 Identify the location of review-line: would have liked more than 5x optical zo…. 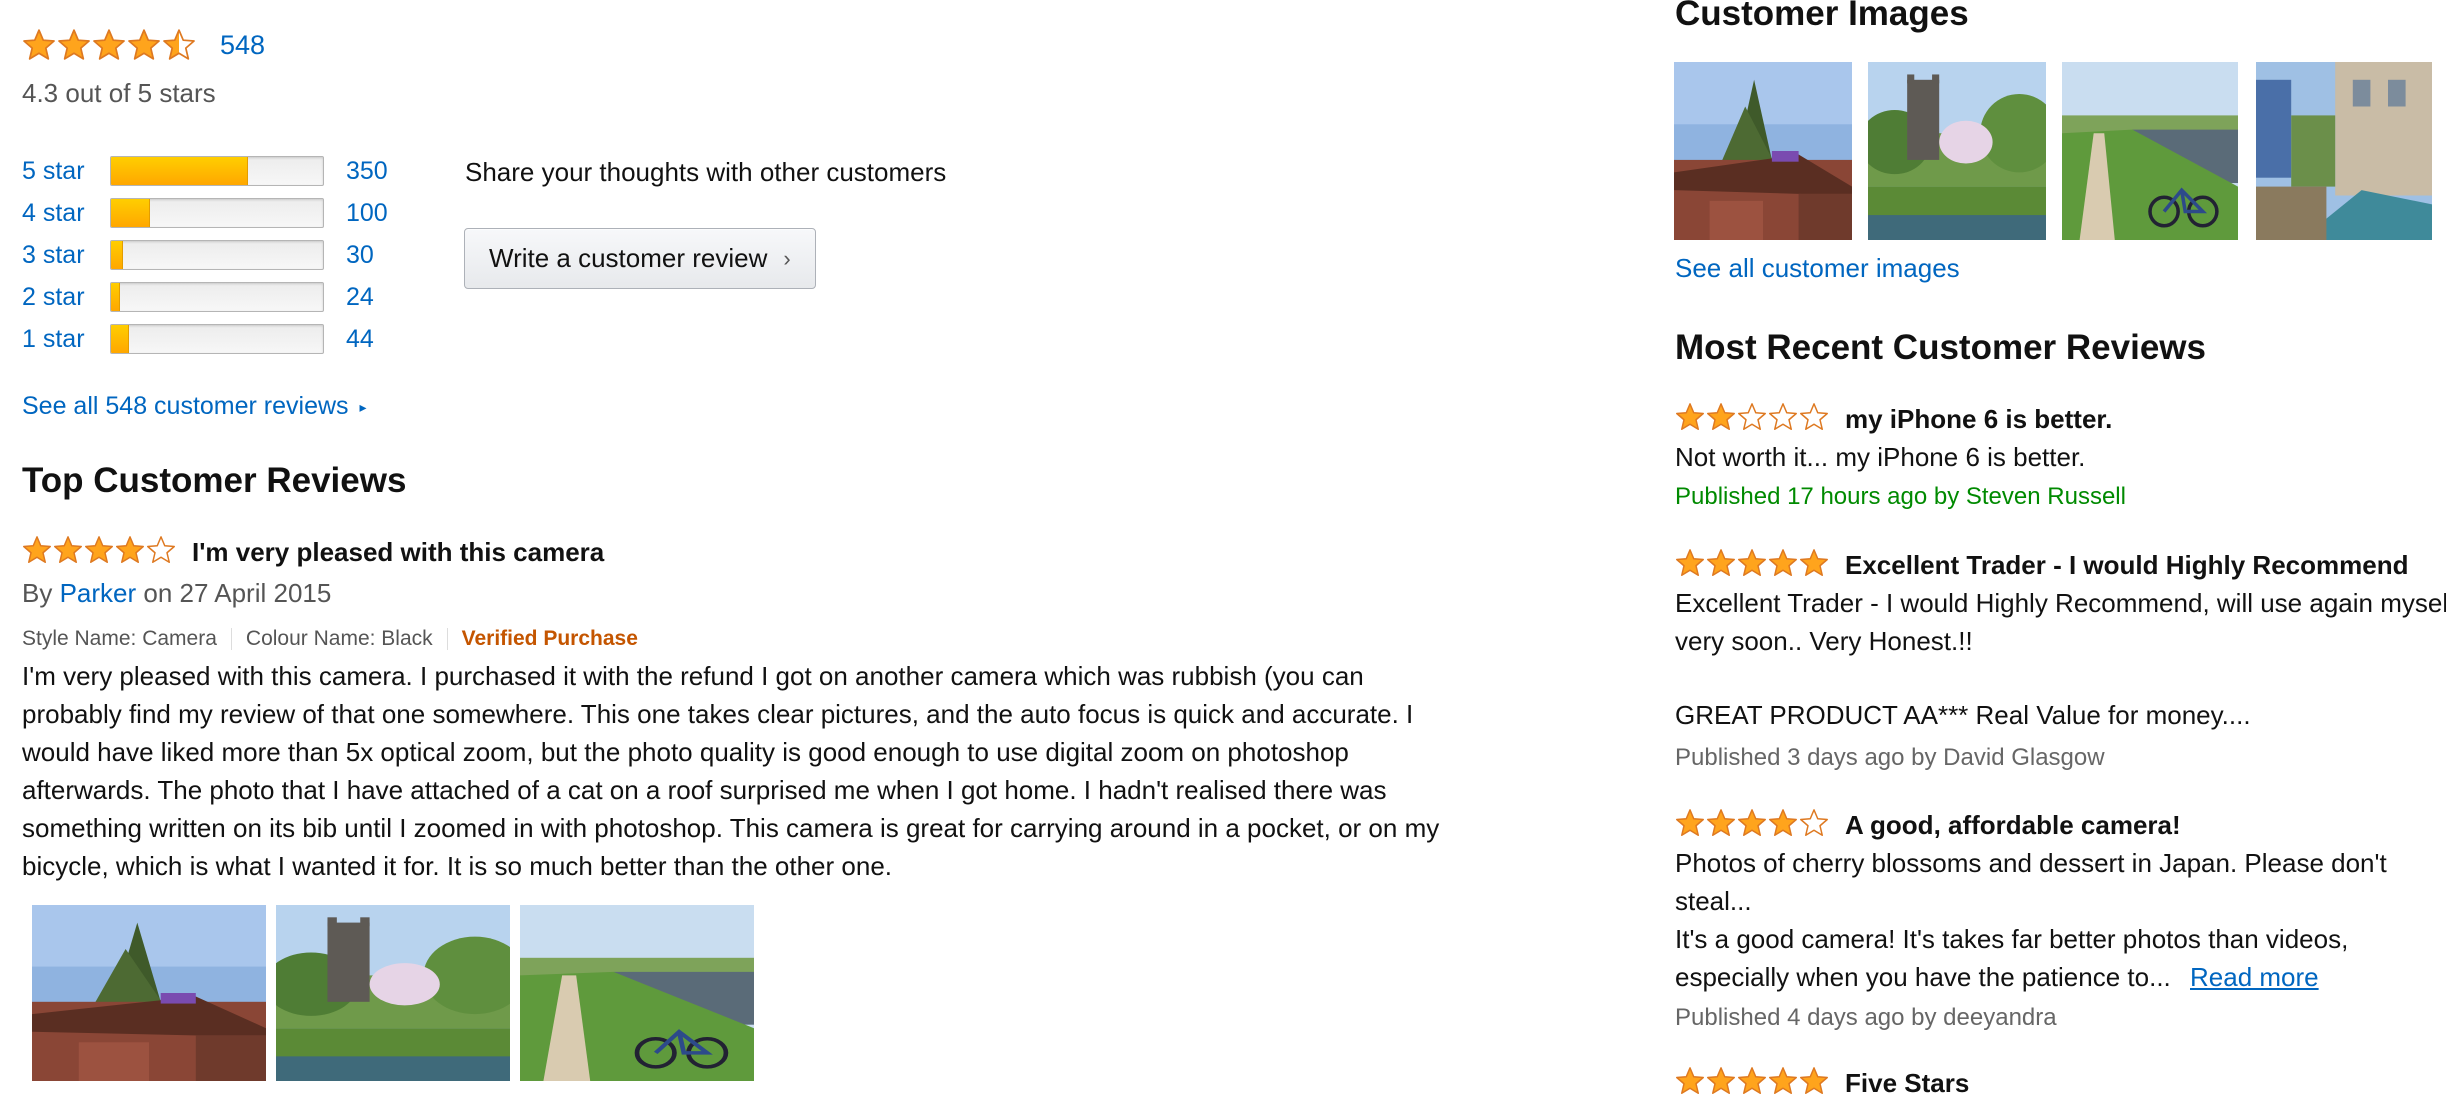
(685, 752).